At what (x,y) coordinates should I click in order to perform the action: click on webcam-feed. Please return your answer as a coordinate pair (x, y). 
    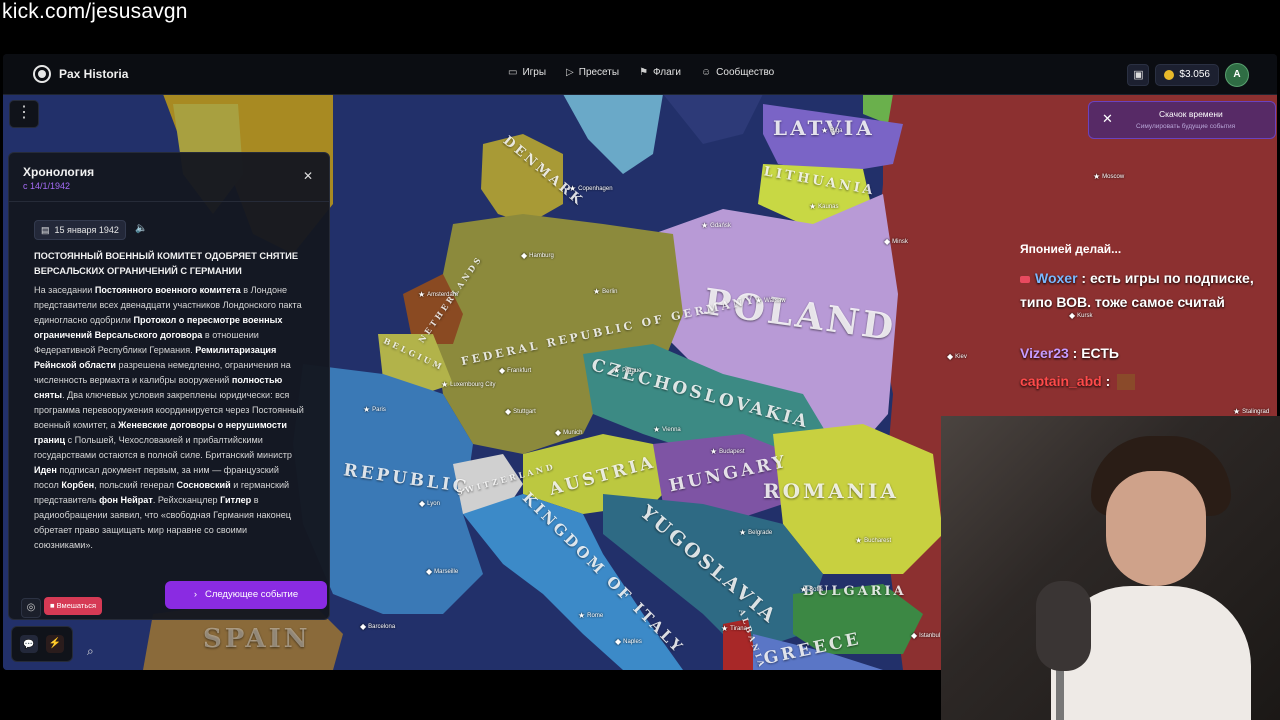
    Looking at the image, I should click on (1110, 568).